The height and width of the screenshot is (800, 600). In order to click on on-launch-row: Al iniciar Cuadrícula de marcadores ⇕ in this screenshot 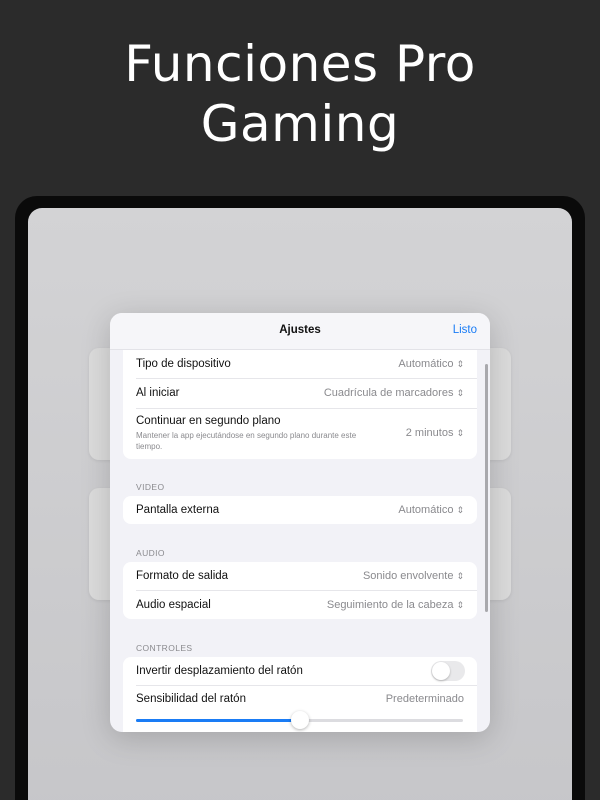, I will do `click(300, 393)`.